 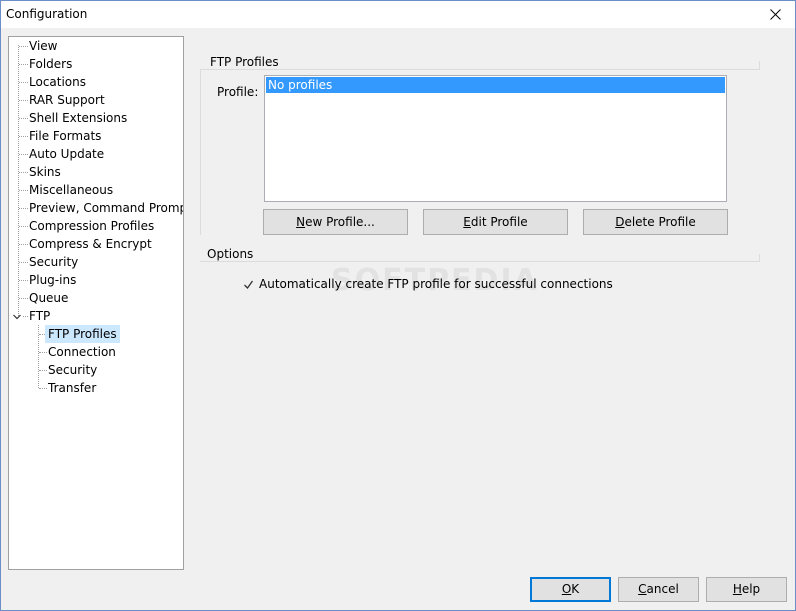 I want to click on window-title: Configuration, so click(x=47, y=14).